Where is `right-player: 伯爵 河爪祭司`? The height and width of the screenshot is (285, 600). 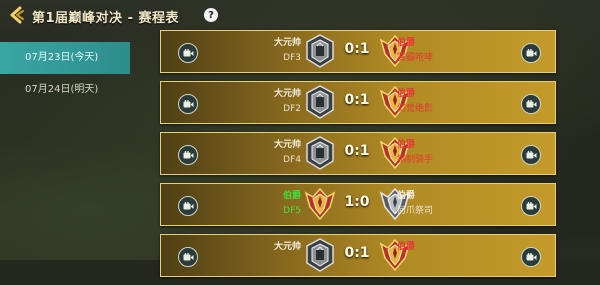 right-player: 伯爵 河爪祭司 is located at coordinates (415, 204).